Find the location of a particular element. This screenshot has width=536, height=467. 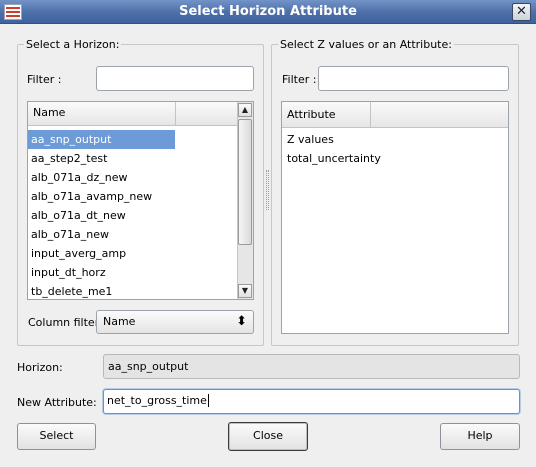

horizon-item: input_averg_amp is located at coordinates (130, 253).